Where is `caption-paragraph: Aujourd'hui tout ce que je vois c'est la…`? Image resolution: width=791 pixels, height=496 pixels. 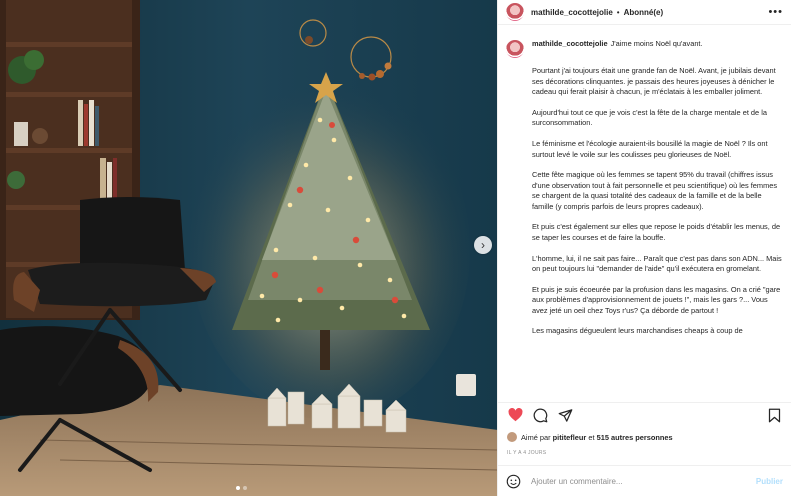 caption-paragraph: Aujourd'hui tout ce que je vois c'est la… is located at coordinates (649, 118).